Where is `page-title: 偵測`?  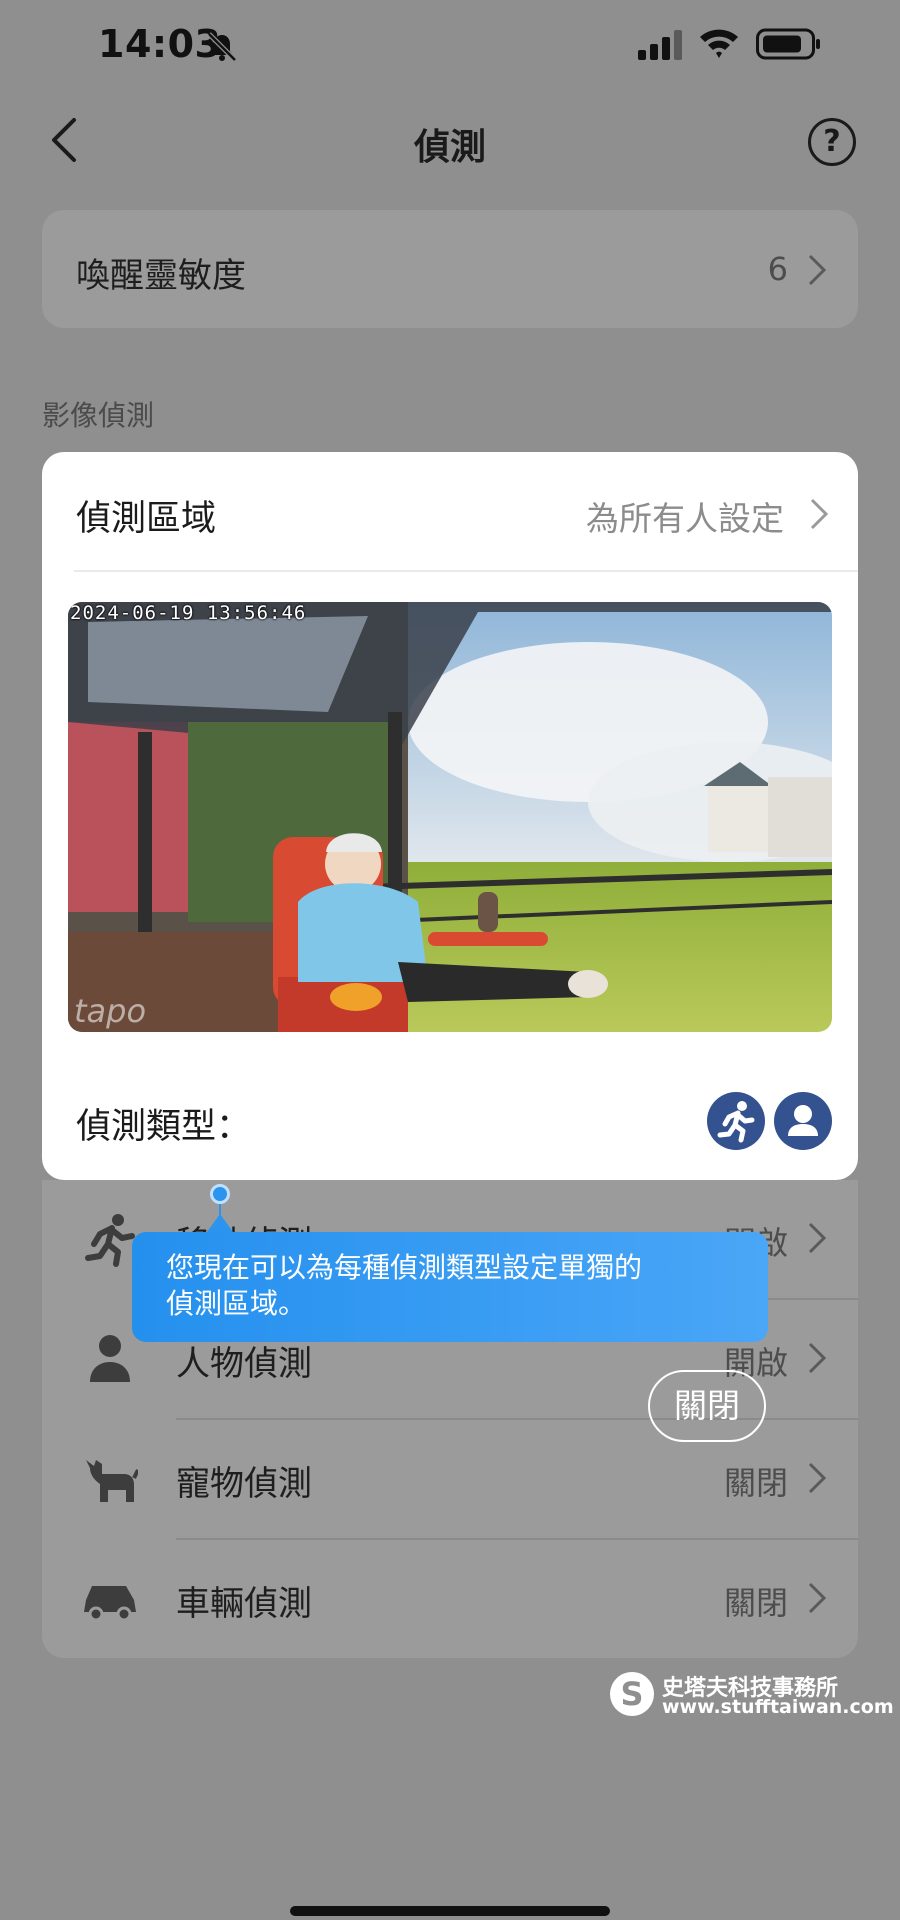
page-title: 偵測 is located at coordinates (449, 147).